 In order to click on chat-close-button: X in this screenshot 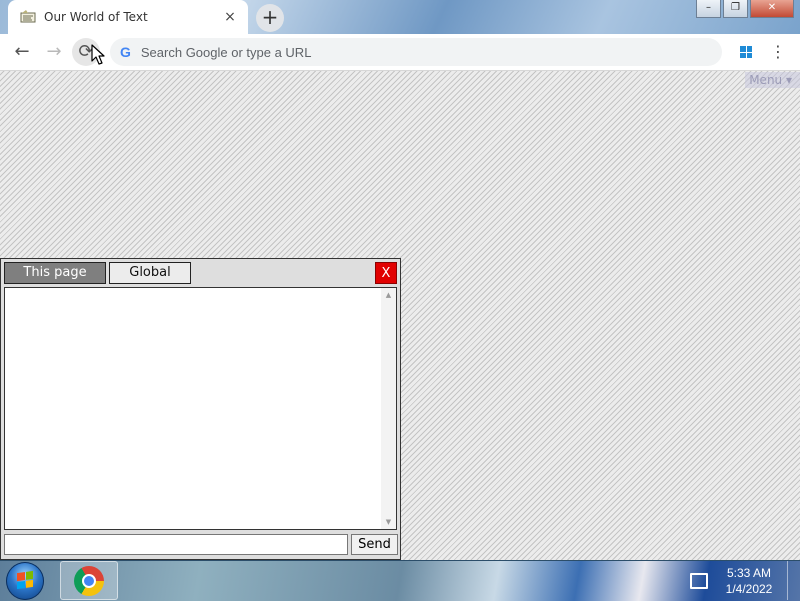, I will do `click(386, 273)`.